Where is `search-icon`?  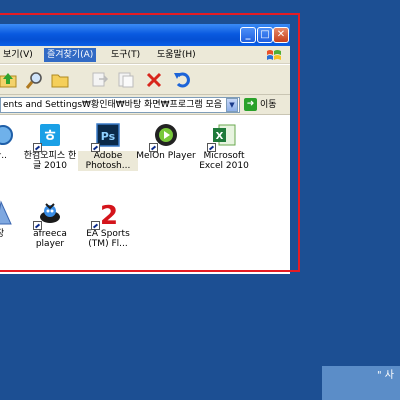 search-icon is located at coordinates (34, 80).